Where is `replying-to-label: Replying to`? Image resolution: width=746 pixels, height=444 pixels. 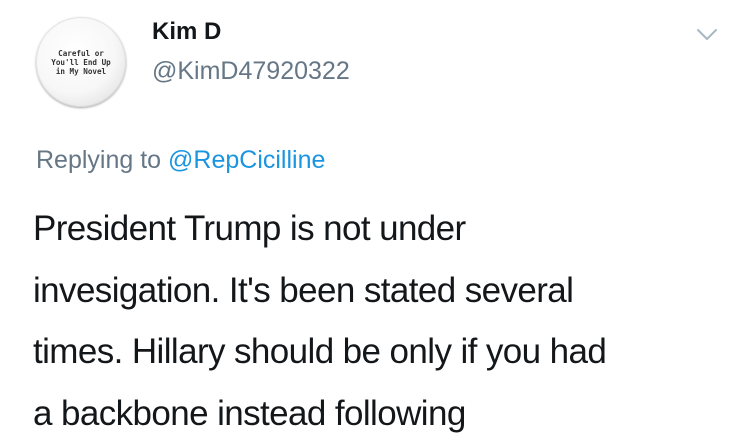 replying-to-label: Replying to is located at coordinates (98, 160).